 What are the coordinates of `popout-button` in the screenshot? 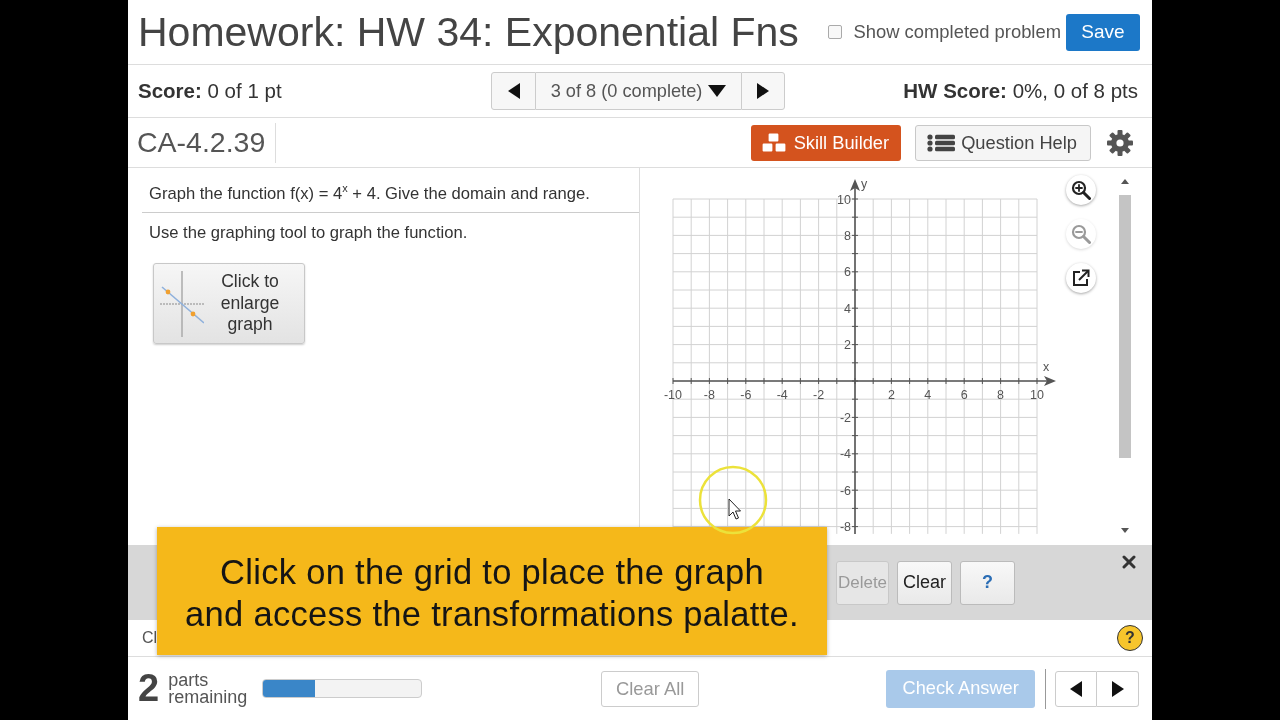 It's located at (1081, 278).